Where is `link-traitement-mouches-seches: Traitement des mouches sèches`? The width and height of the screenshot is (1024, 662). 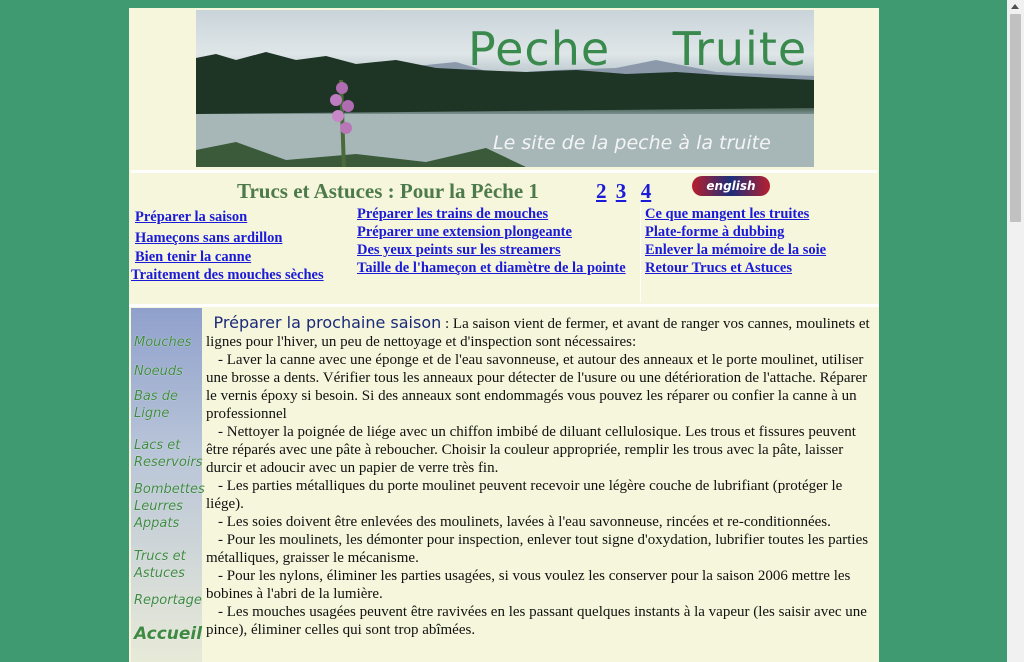
link-traitement-mouches-seches: Traitement des mouches sèches is located at coordinates (241, 275).